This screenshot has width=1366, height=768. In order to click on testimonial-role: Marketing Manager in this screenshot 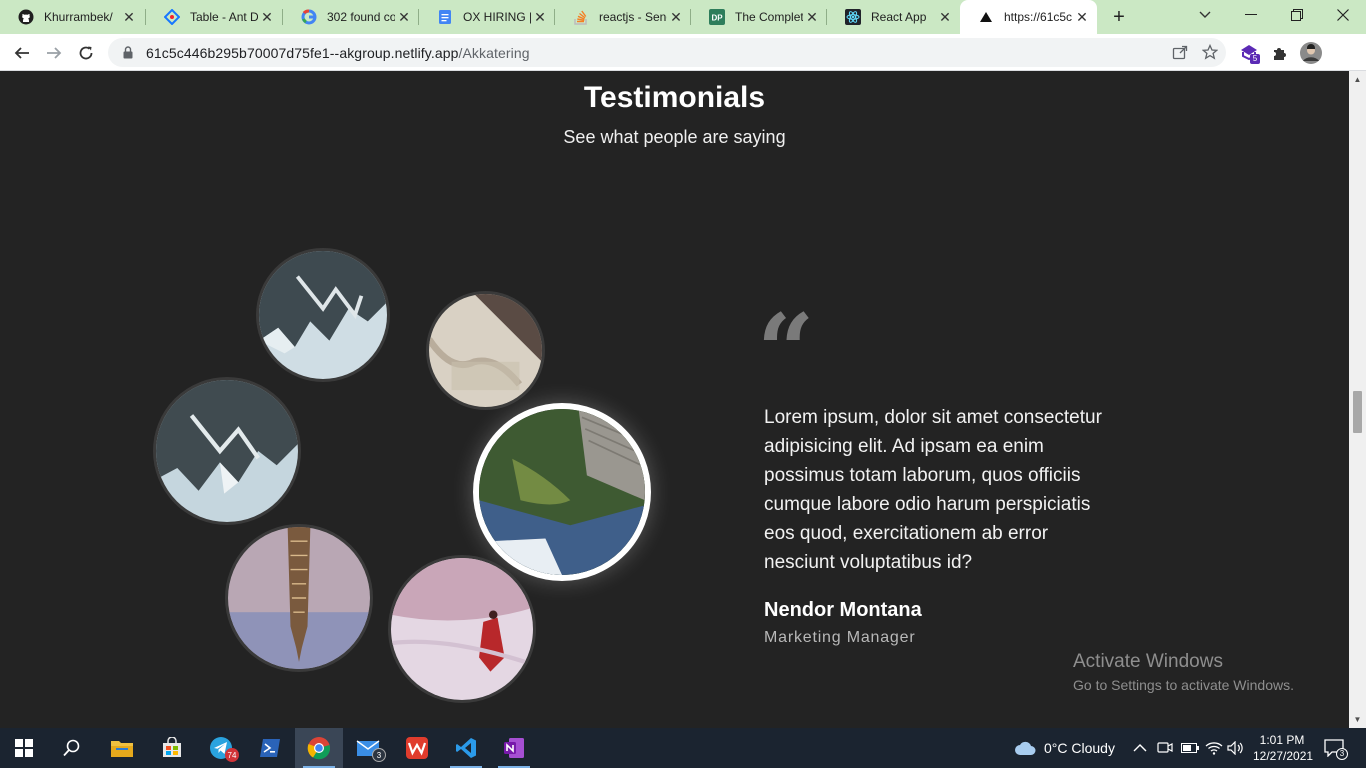, I will do `click(840, 637)`.